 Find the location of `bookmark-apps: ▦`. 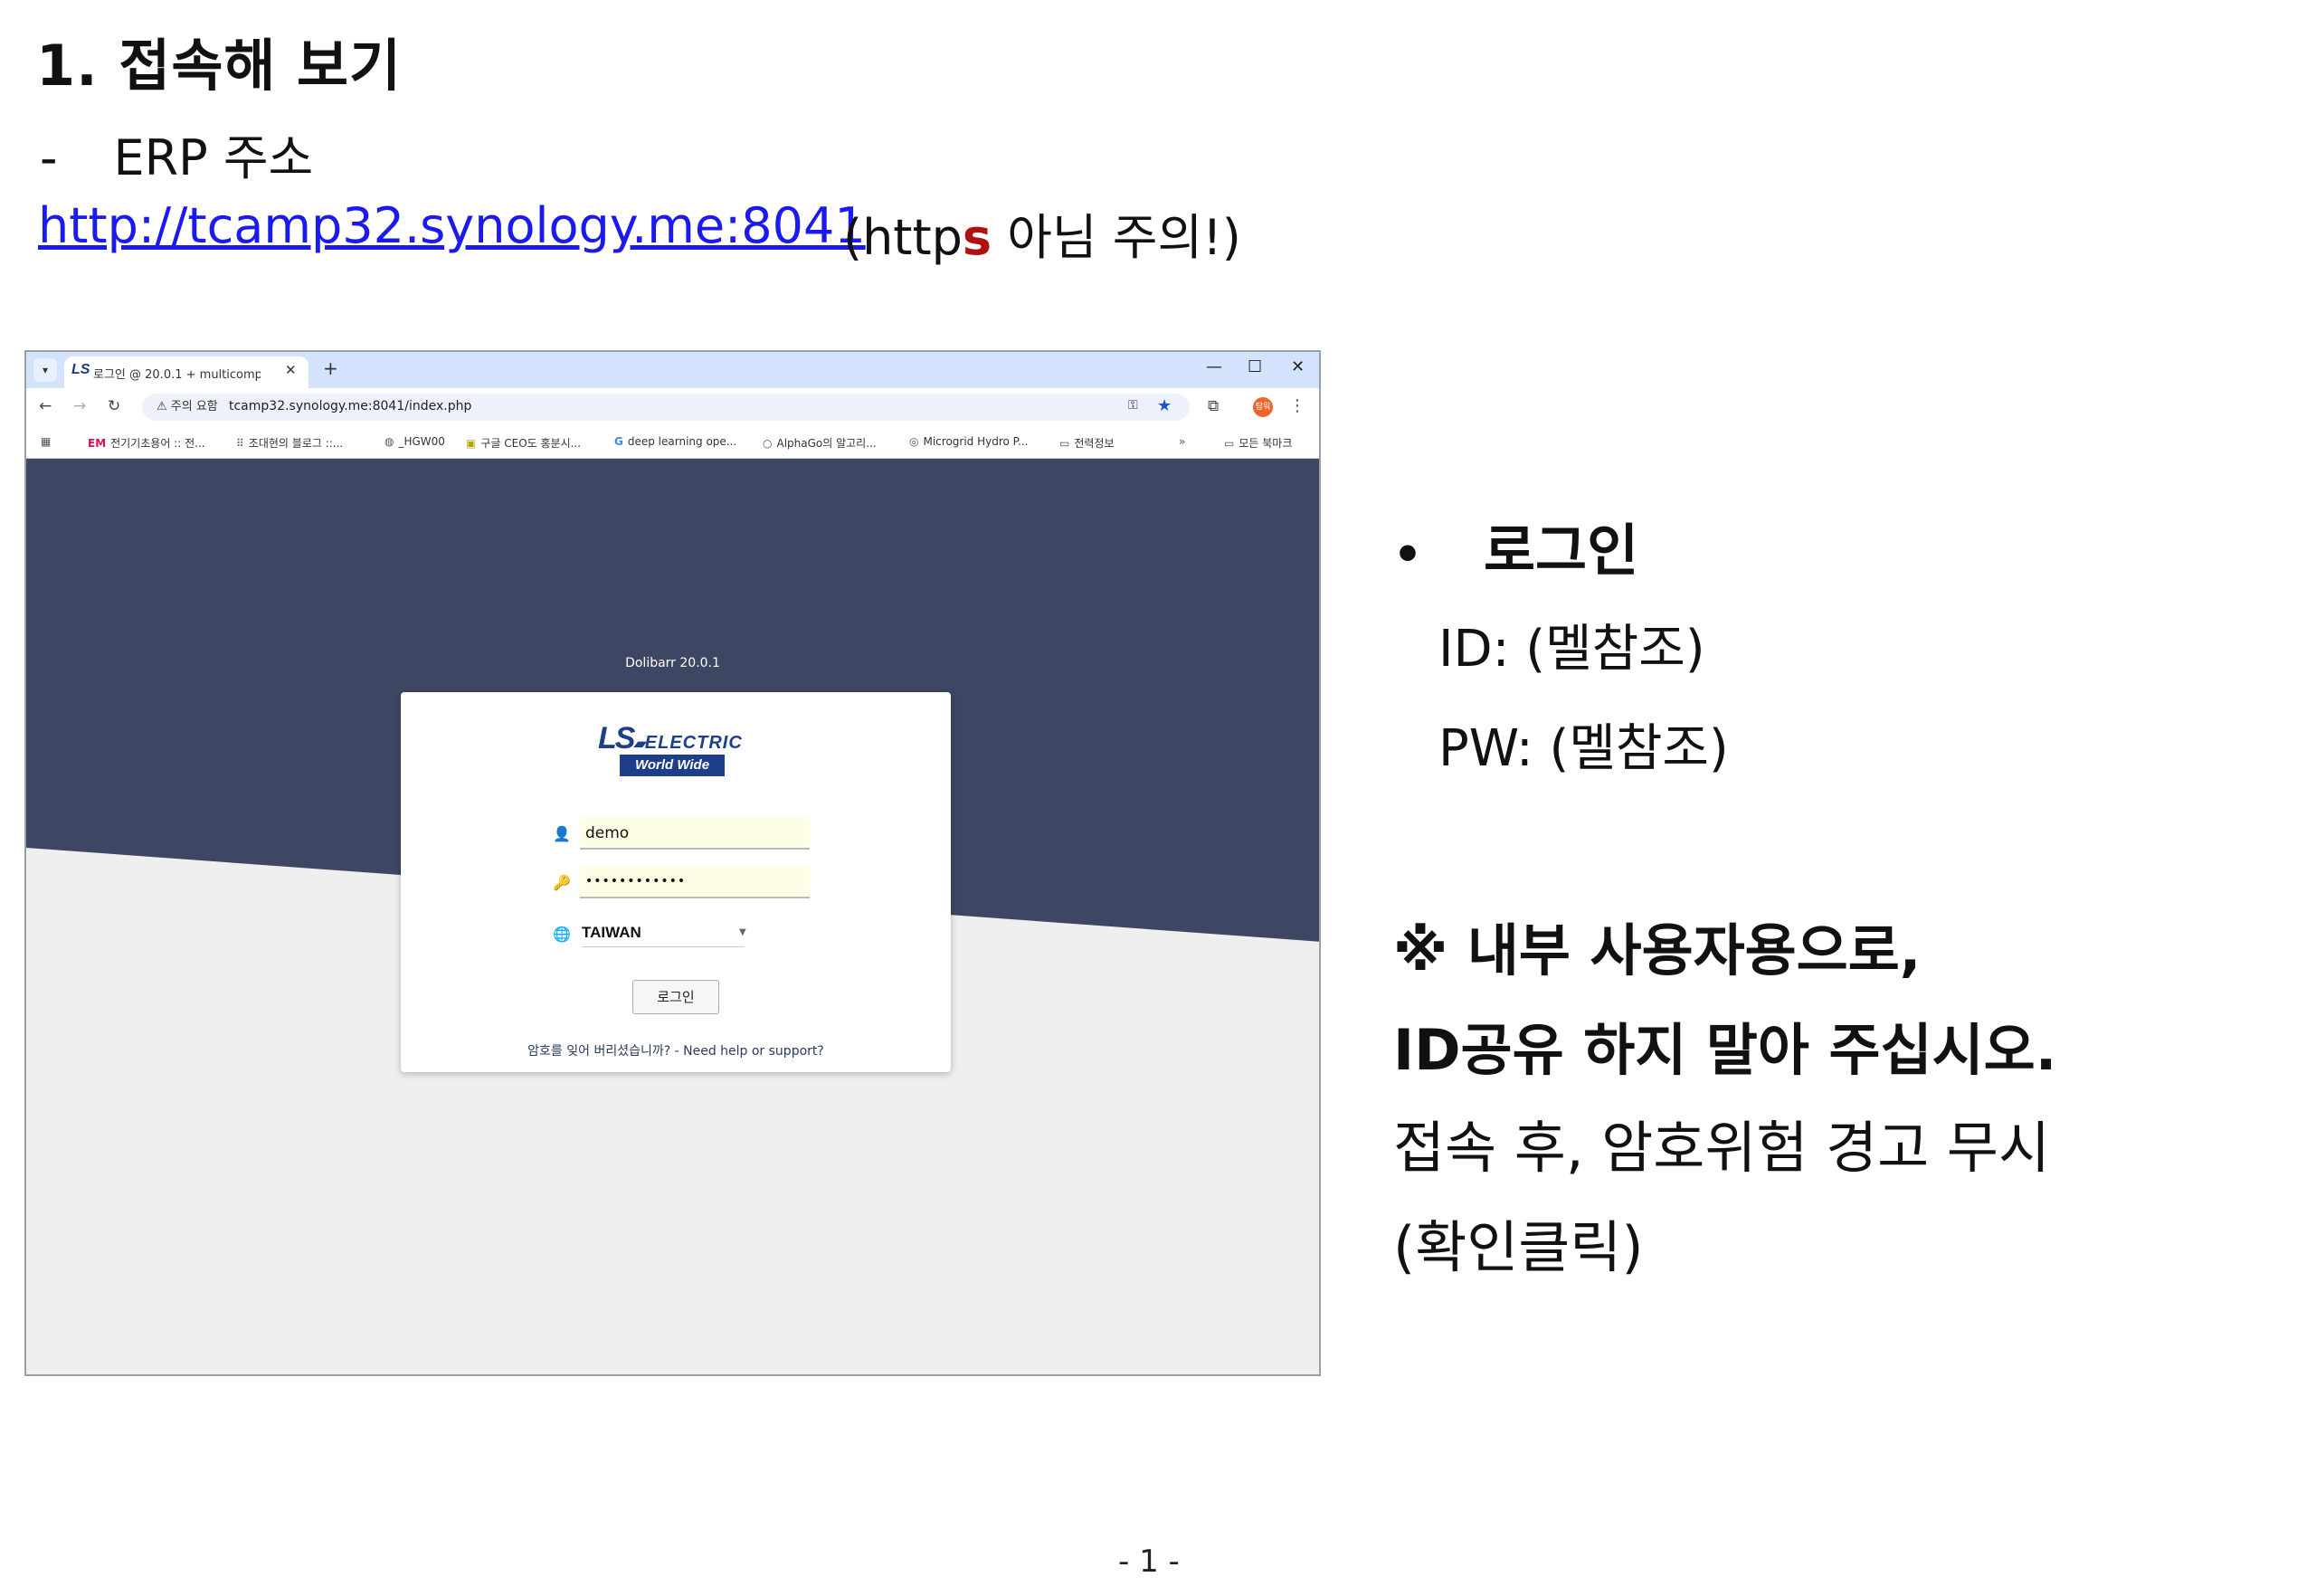

bookmark-apps: ▦ is located at coordinates (48, 442).